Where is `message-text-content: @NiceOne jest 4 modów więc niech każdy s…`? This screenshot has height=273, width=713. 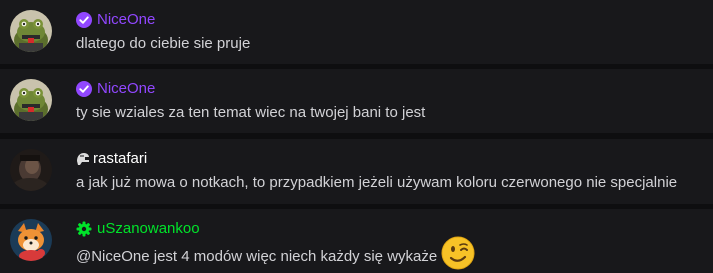
message-text-content: @NiceOne jest 4 modów więc niech każdy s… is located at coordinates (257, 256).